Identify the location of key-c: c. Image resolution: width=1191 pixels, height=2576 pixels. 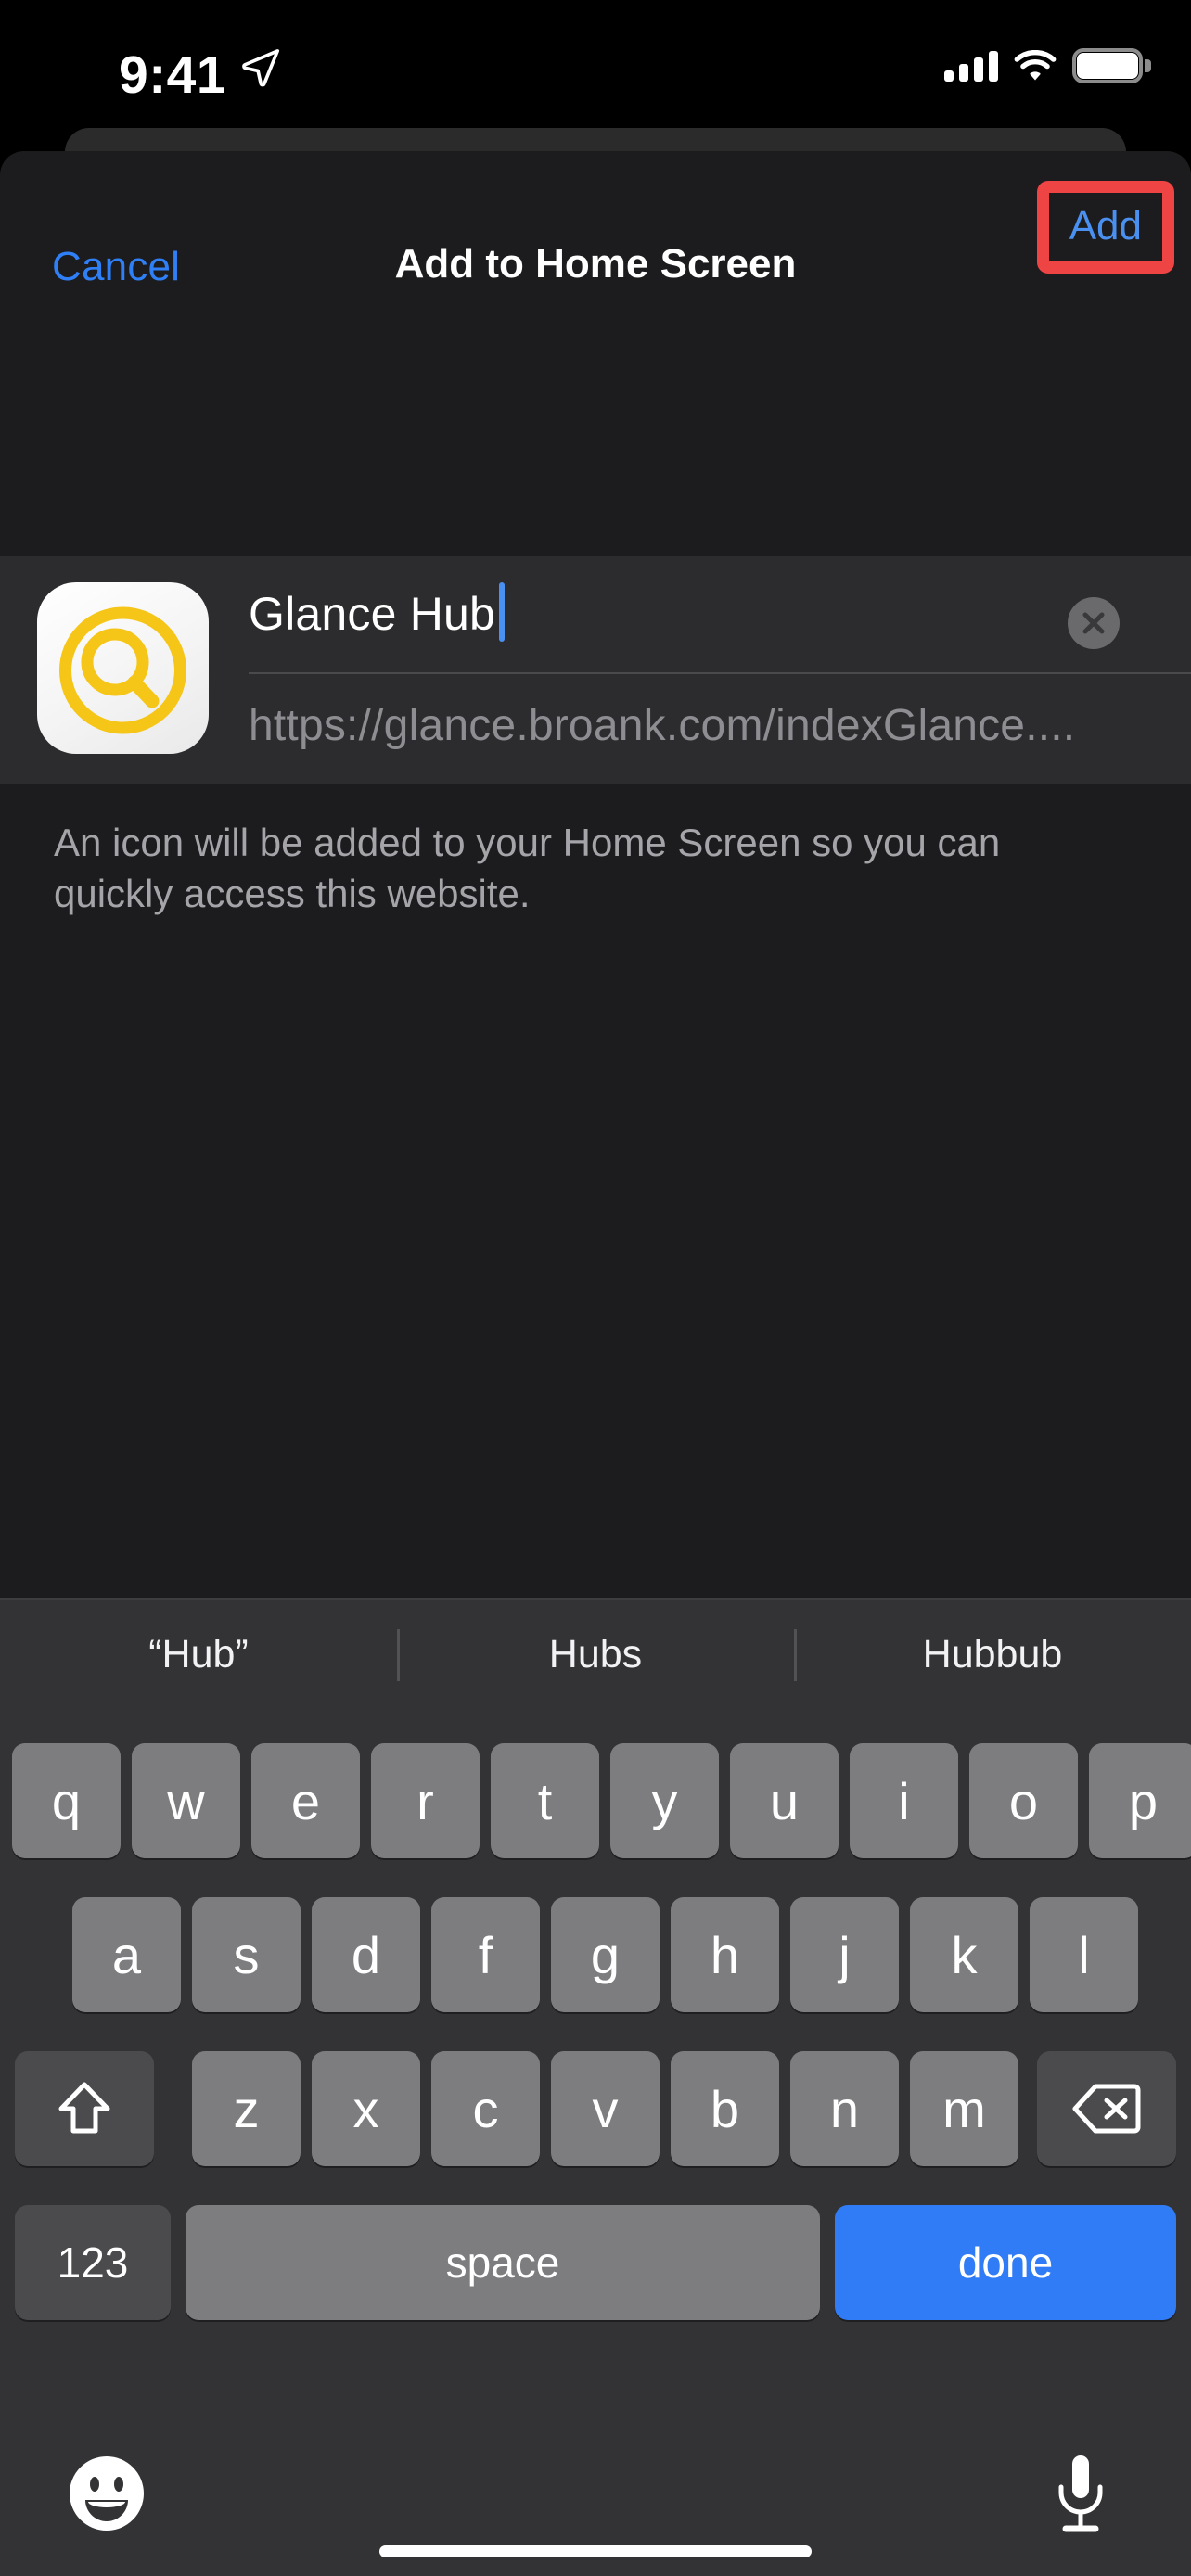
(486, 2109).